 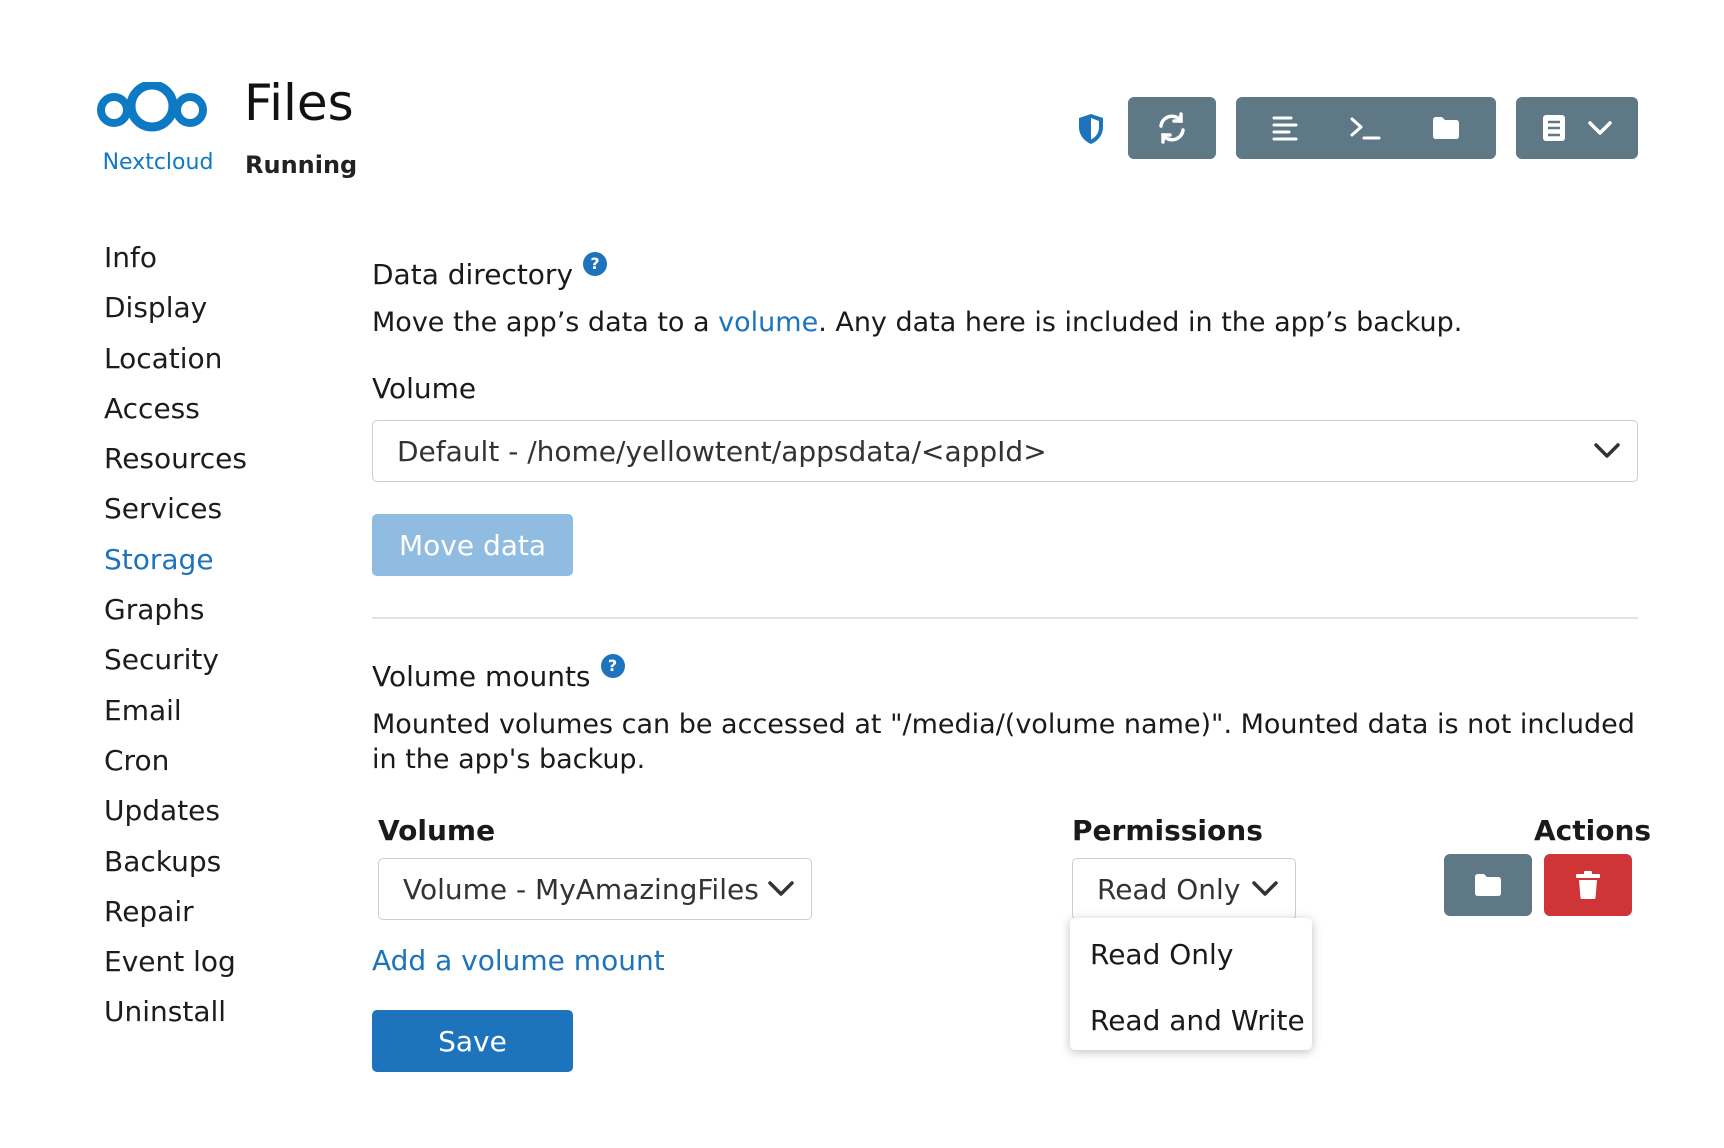 I want to click on sidebar-item-event-log: Event log, so click(x=175, y=967).